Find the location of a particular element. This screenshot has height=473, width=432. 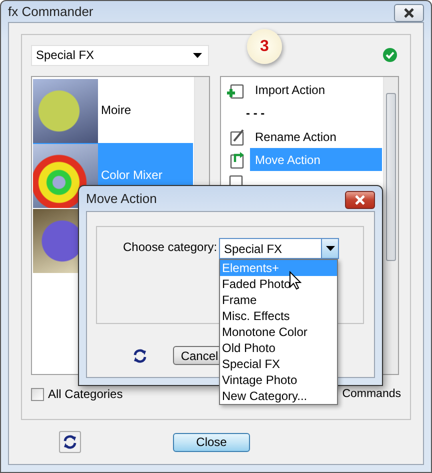

dropdown-option: Misc. Effects is located at coordinates (278, 316).